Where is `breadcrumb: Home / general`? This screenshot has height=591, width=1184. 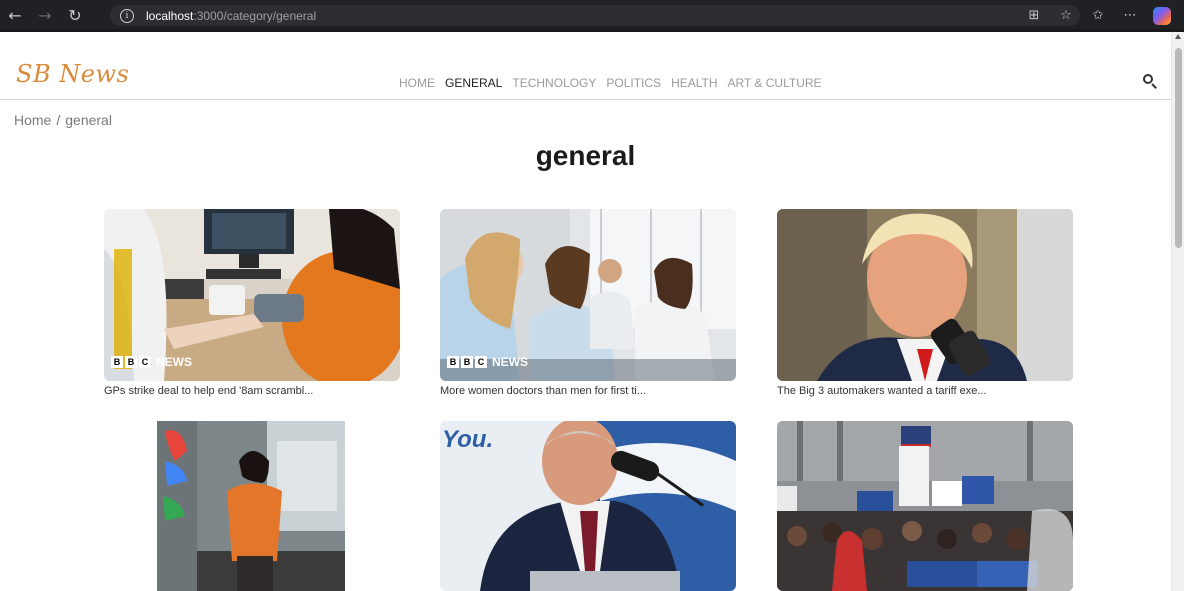
breadcrumb: Home / general is located at coordinates (63, 120).